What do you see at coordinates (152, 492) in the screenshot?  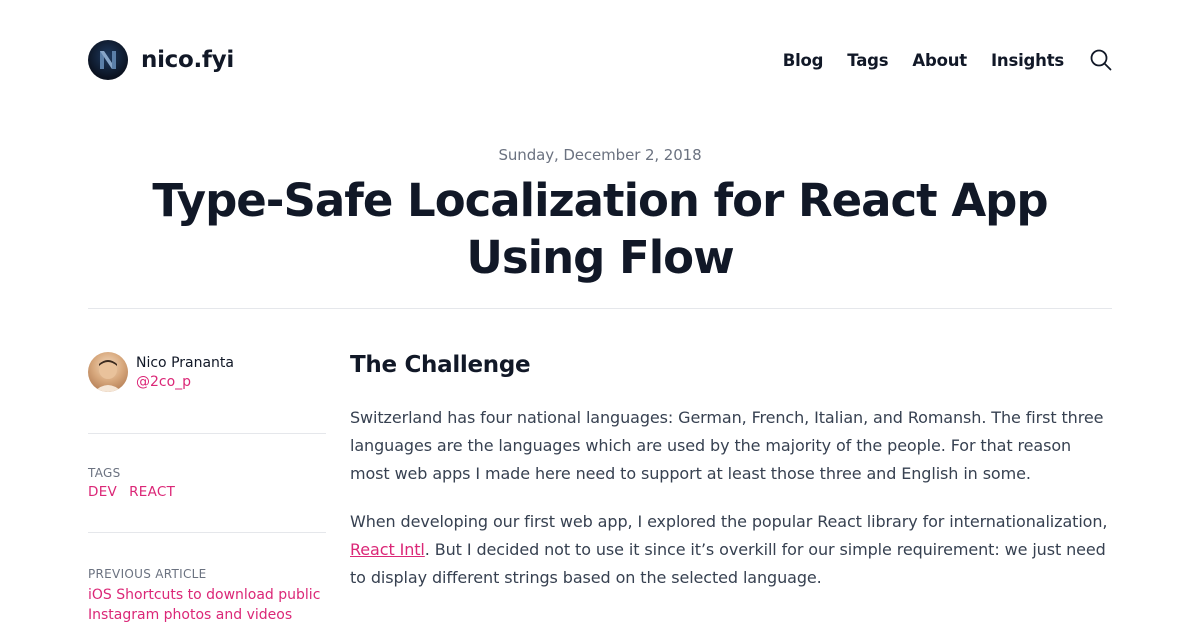 I see `tag-react: REACT` at bounding box center [152, 492].